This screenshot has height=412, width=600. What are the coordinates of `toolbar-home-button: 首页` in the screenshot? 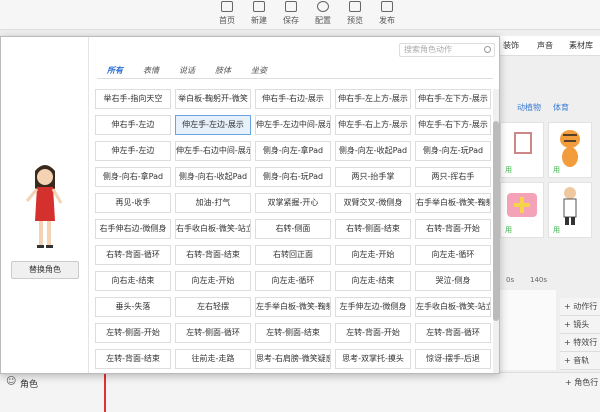 It's located at (227, 13).